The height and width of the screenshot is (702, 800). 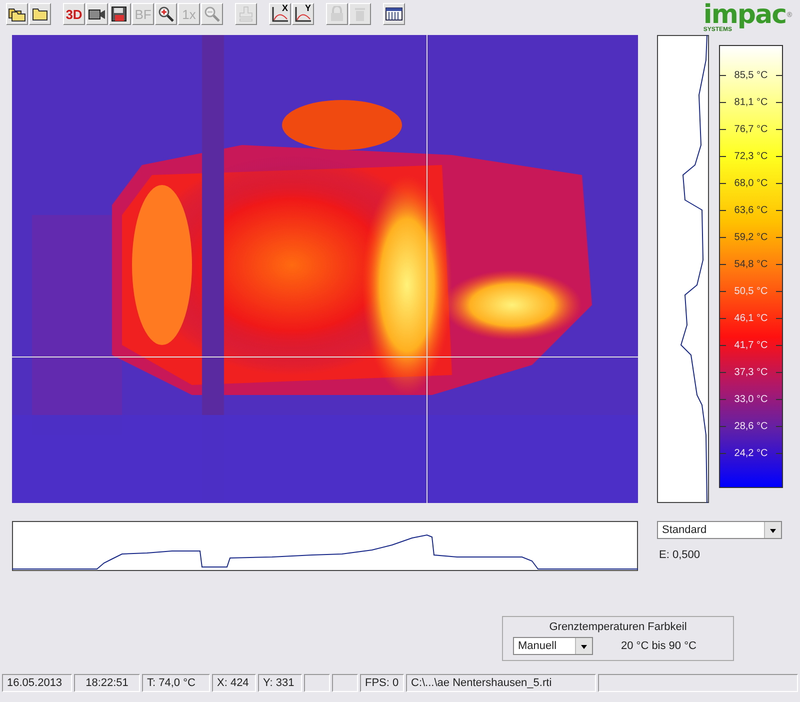 What do you see at coordinates (37, 683) in the screenshot?
I see `status-bar-cell: 16.05.2013` at bounding box center [37, 683].